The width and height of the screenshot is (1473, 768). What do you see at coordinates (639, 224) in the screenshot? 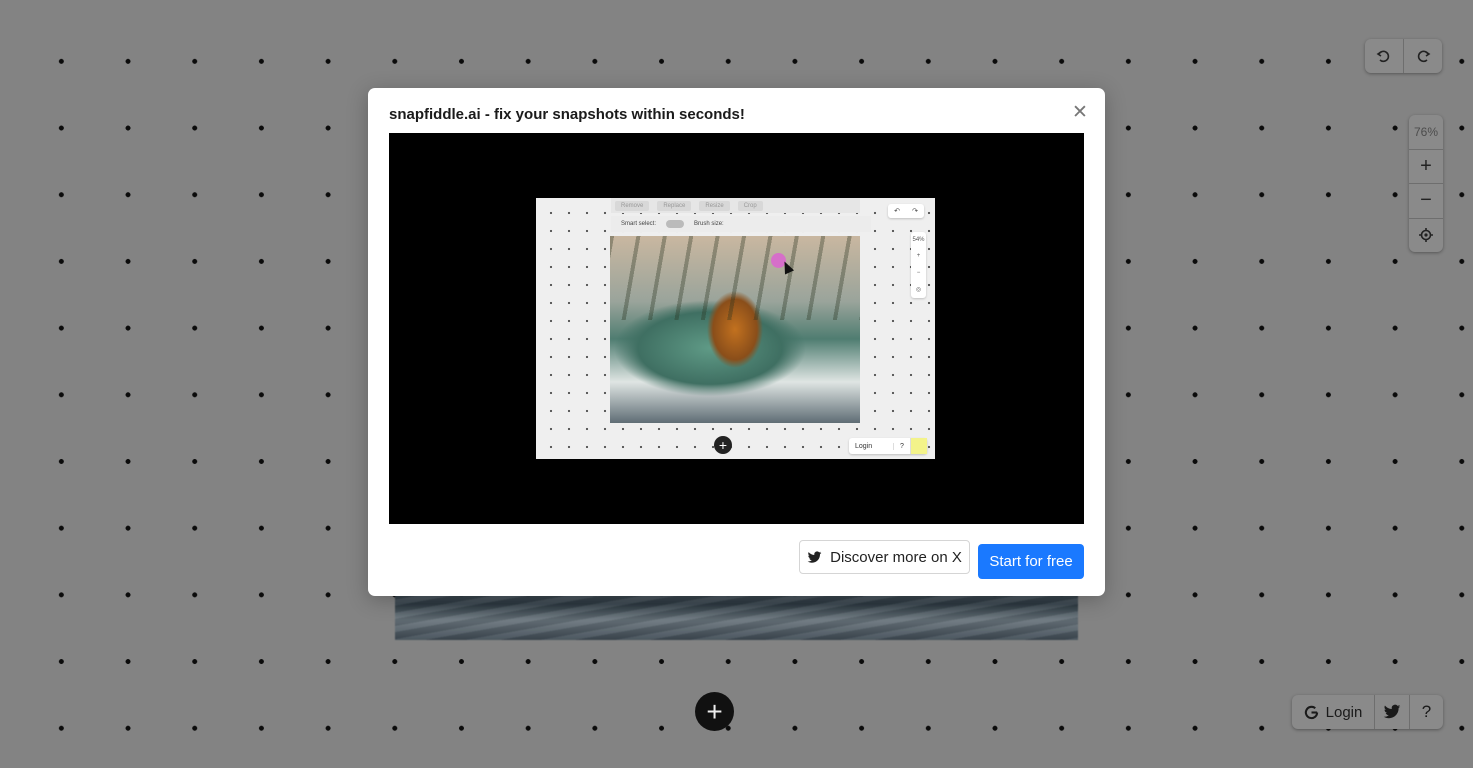
I see `smart-select-label: Smart select:` at bounding box center [639, 224].